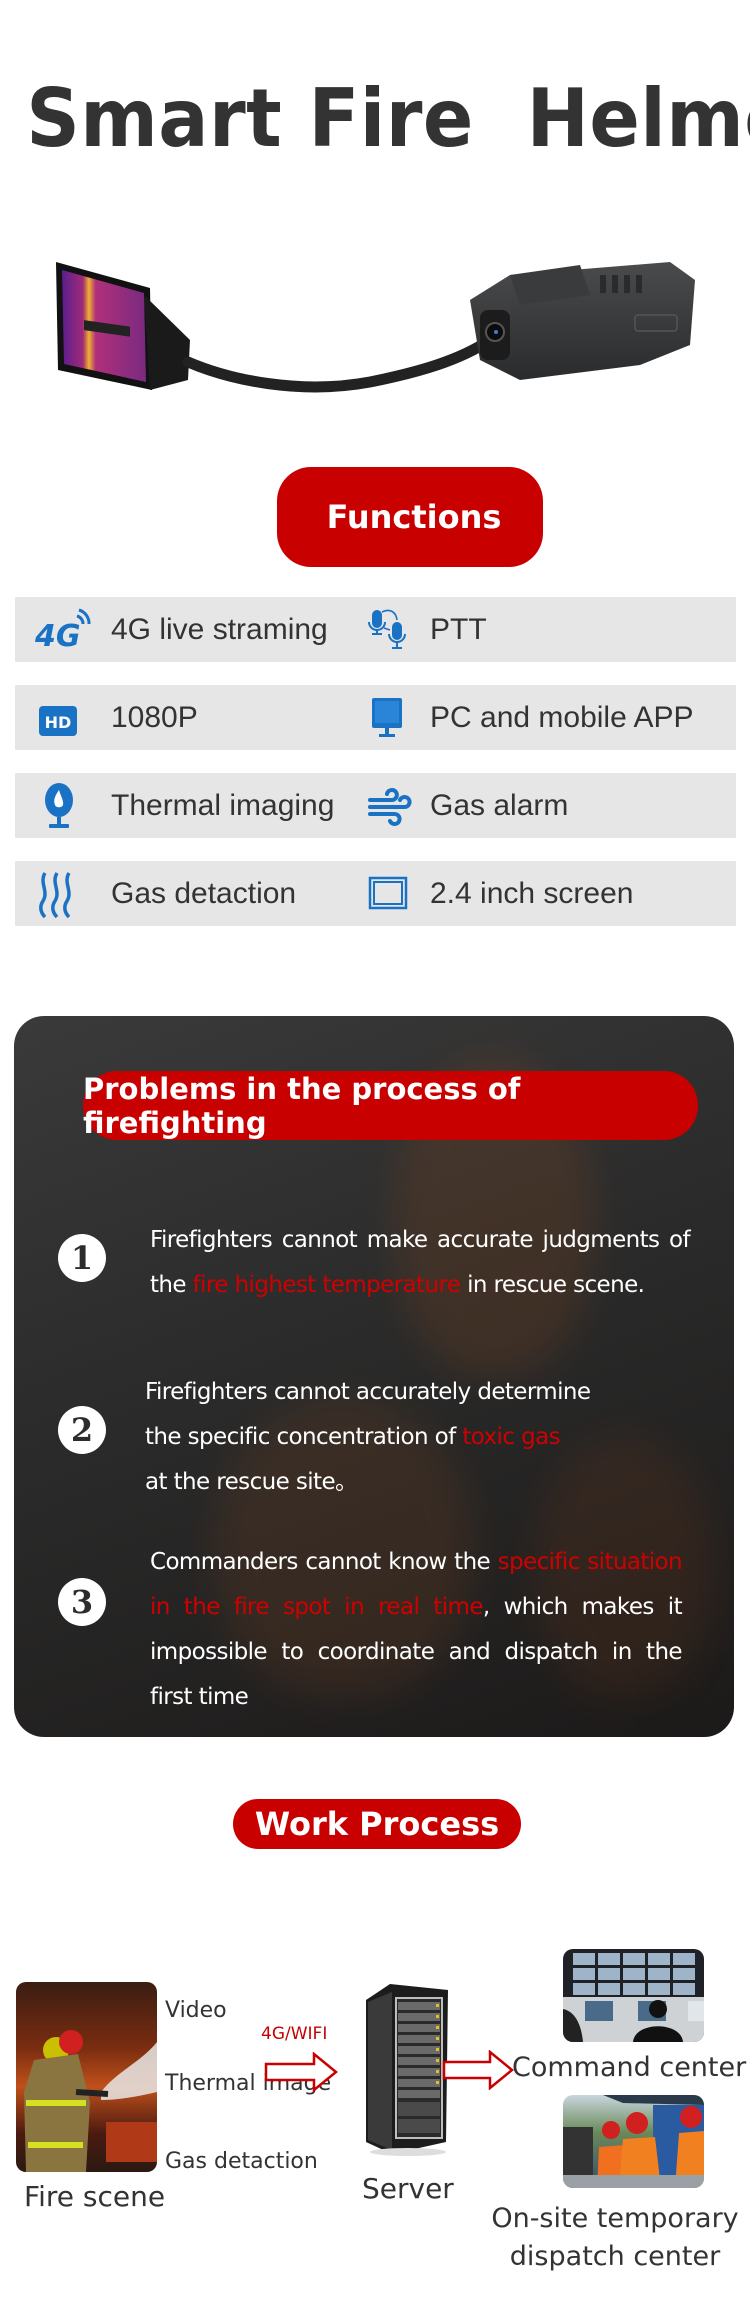  What do you see at coordinates (219, 629) in the screenshot?
I see `feature-label: 4G live straming` at bounding box center [219, 629].